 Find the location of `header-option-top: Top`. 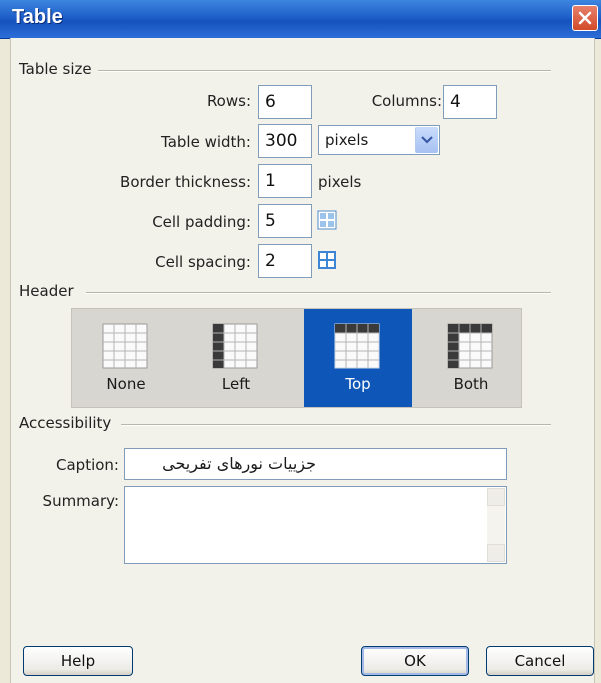

header-option-top: Top is located at coordinates (358, 358).